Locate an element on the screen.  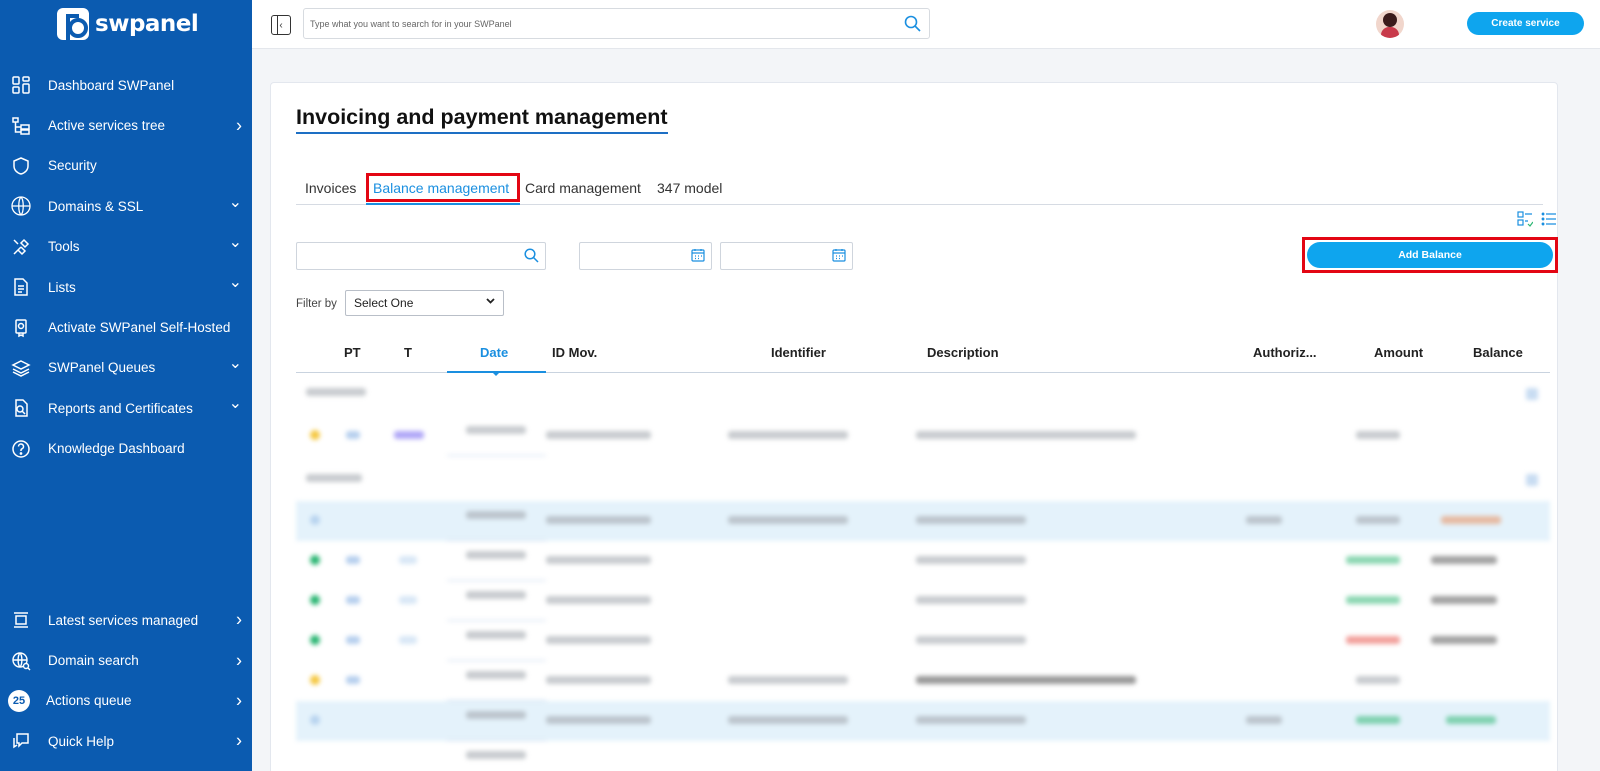
table-search-input is located at coordinates (421, 256).